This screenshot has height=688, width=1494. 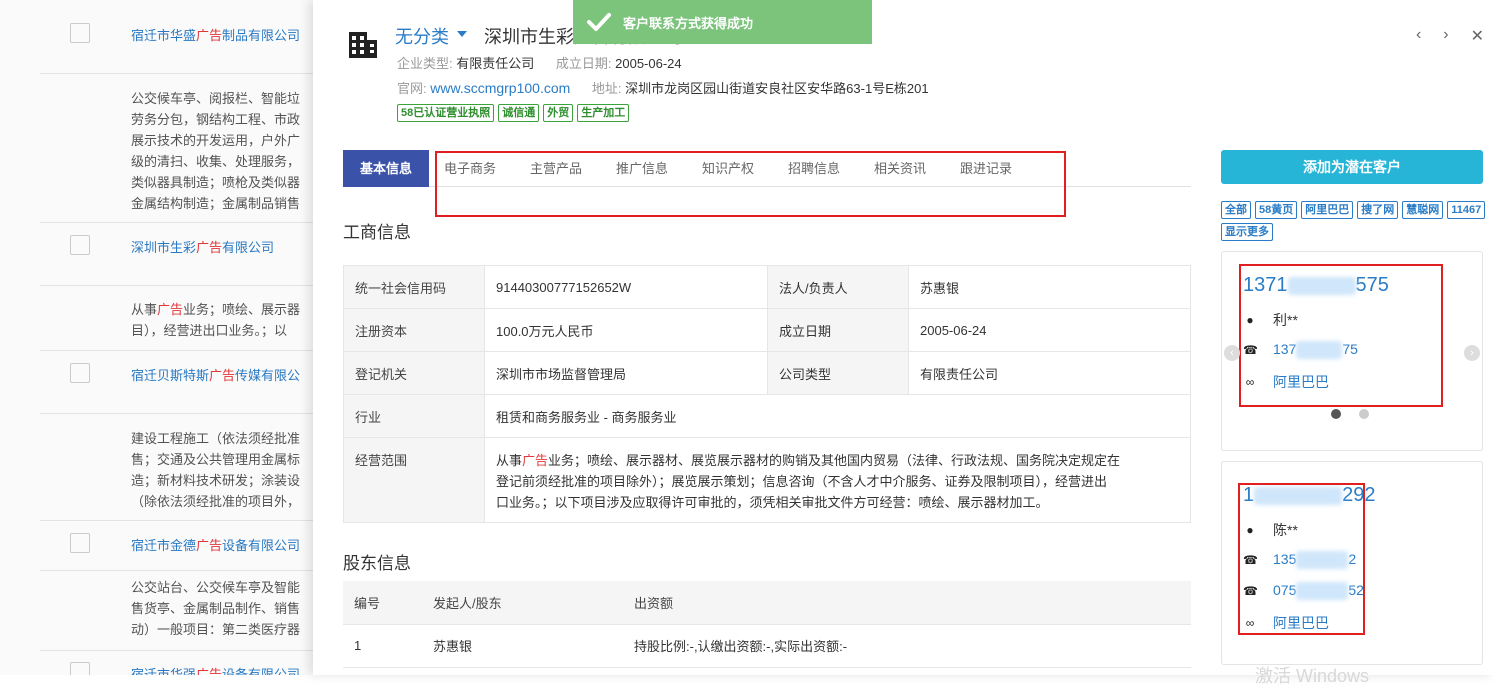 What do you see at coordinates (1445, 36) in the screenshot?
I see `chevron-right-icon: ›` at bounding box center [1445, 36].